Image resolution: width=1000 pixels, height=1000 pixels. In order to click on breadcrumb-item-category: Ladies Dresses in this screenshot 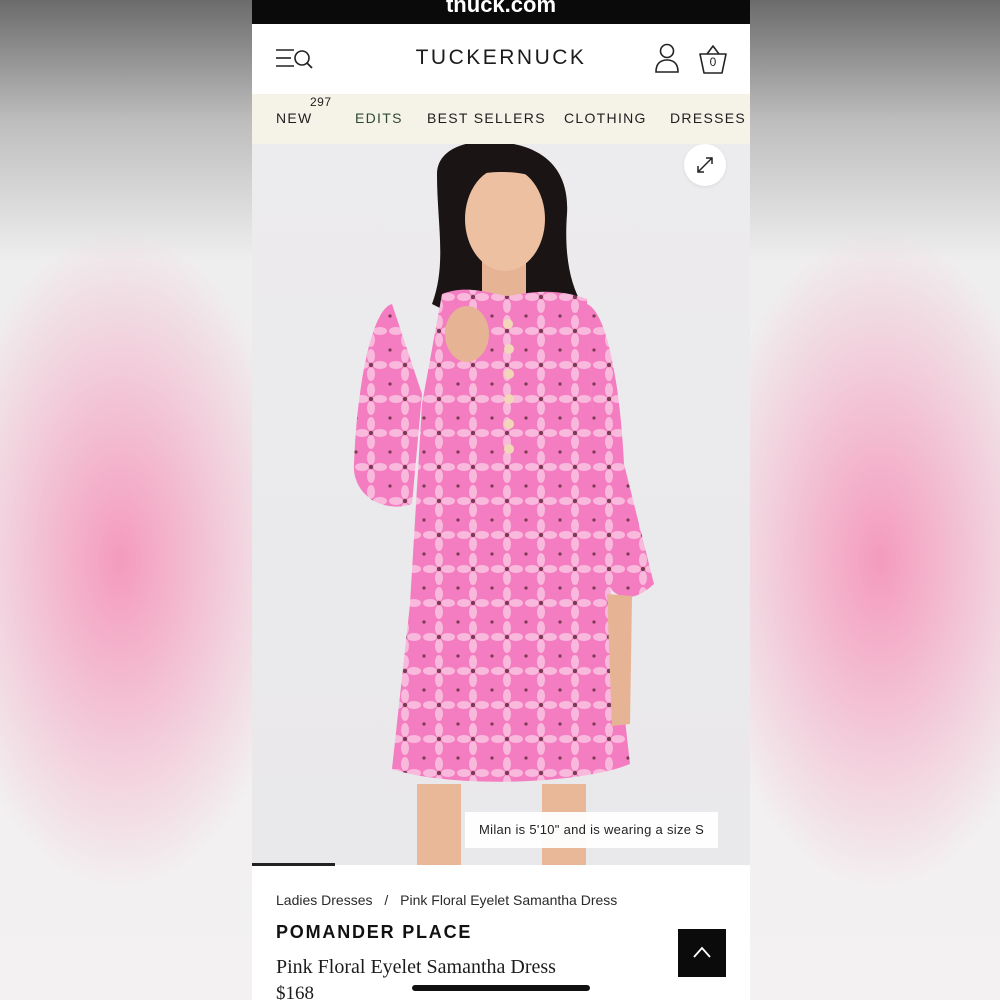, I will do `click(324, 900)`.